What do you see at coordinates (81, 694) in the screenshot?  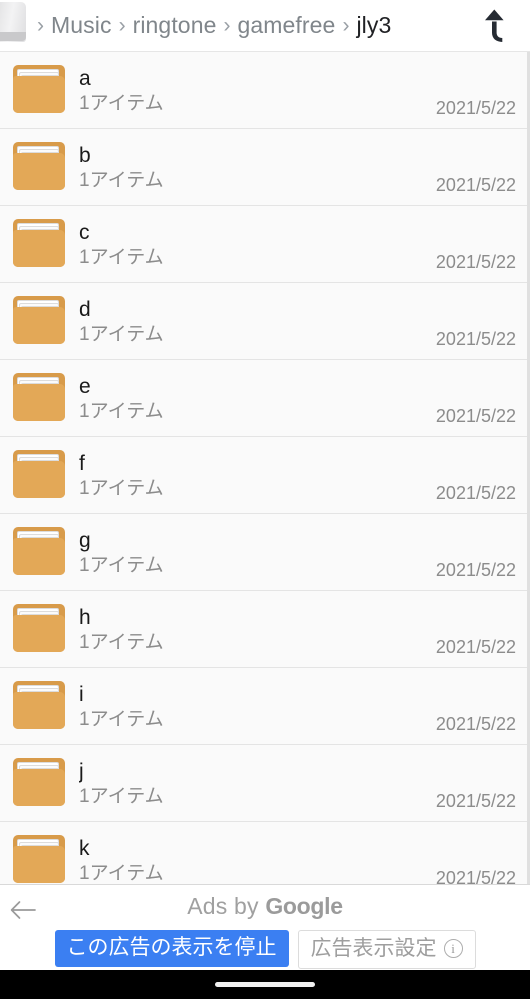 I see `file-name: i` at bounding box center [81, 694].